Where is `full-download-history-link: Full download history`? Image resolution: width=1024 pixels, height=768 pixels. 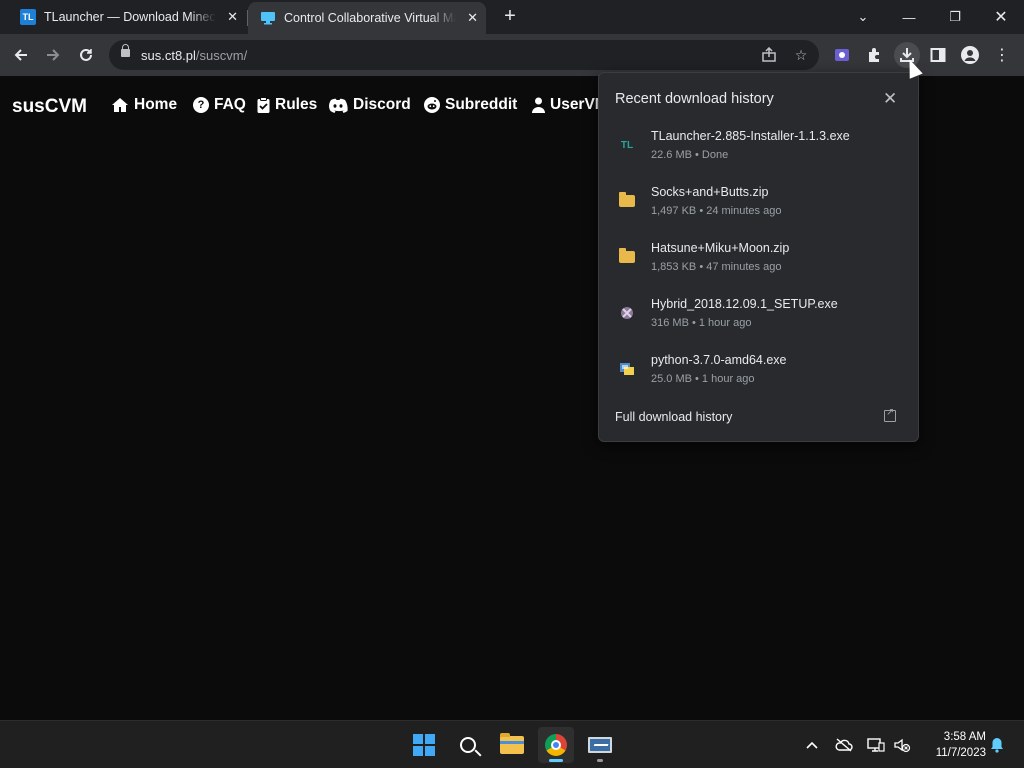
full-download-history-link: Full download history is located at coordinates (673, 417).